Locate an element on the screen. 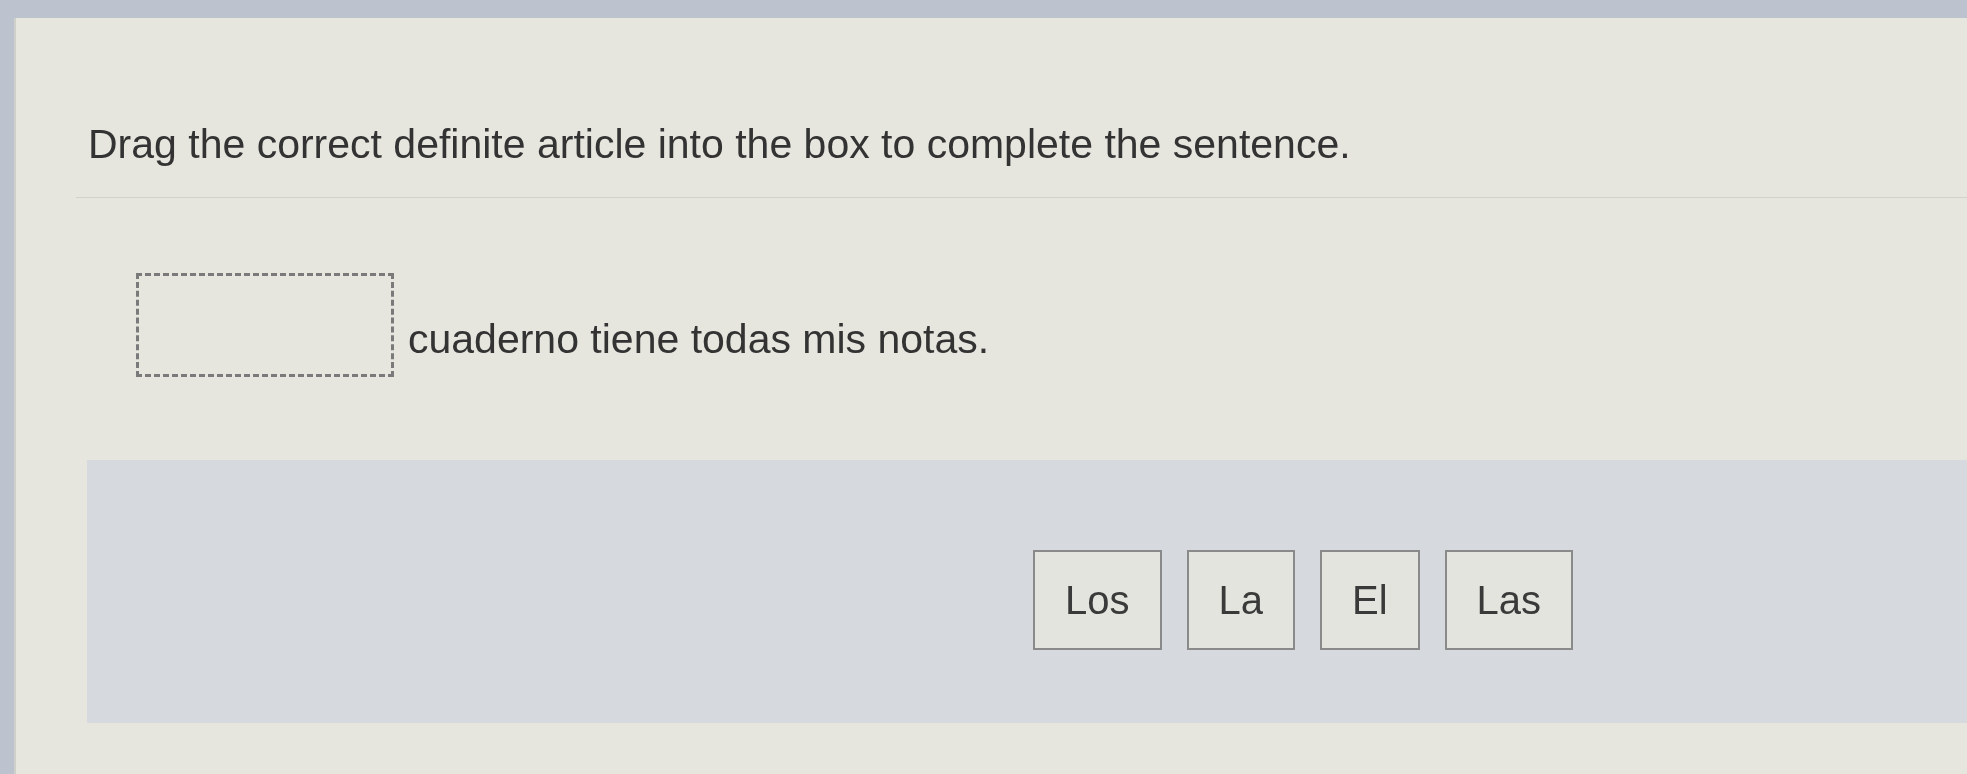  answer-tile: La is located at coordinates (1240, 599).